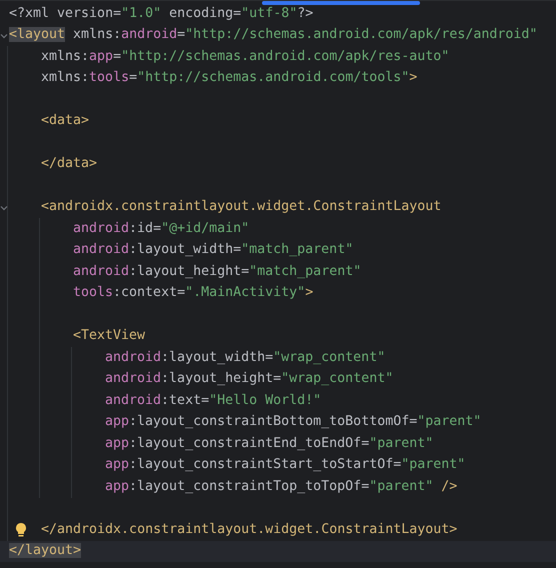  What do you see at coordinates (273, 35) in the screenshot?
I see `code-line: <layout xmlns:android="http://schemas.android.com/apk/res/android"` at bounding box center [273, 35].